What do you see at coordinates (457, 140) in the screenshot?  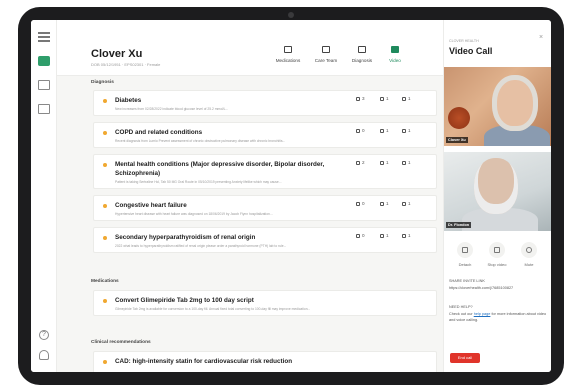 I see `patient-video-label: Clover Xu` at bounding box center [457, 140].